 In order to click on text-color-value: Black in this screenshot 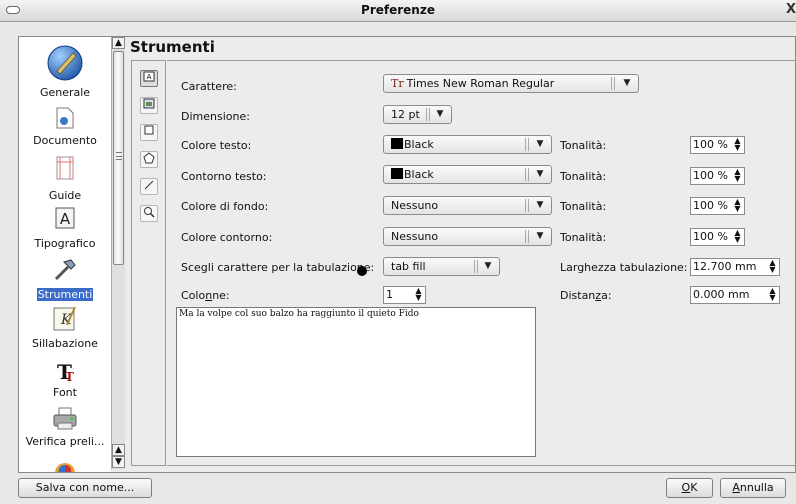, I will do `click(419, 144)`.